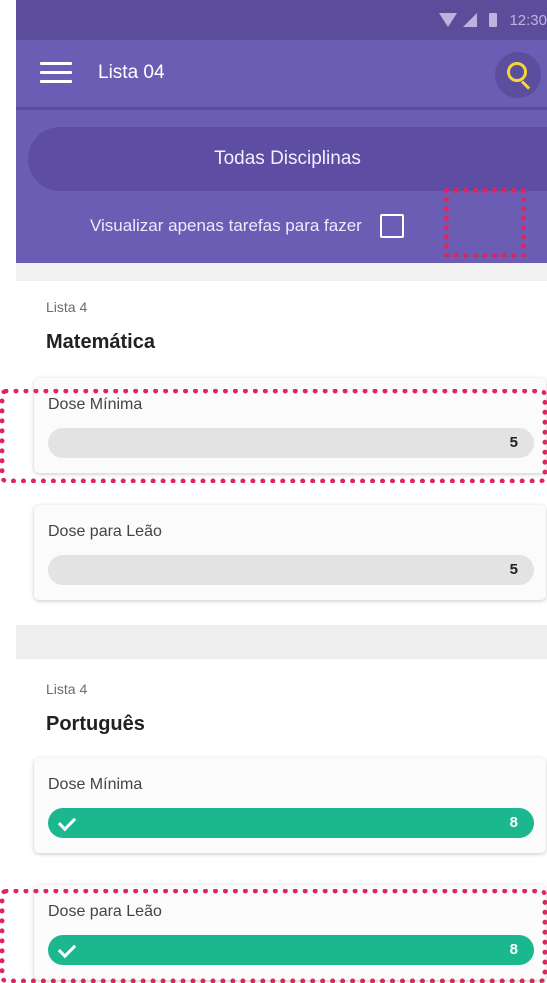  Describe the element at coordinates (528, 20) in the screenshot. I see `status-time: 12:30` at that location.